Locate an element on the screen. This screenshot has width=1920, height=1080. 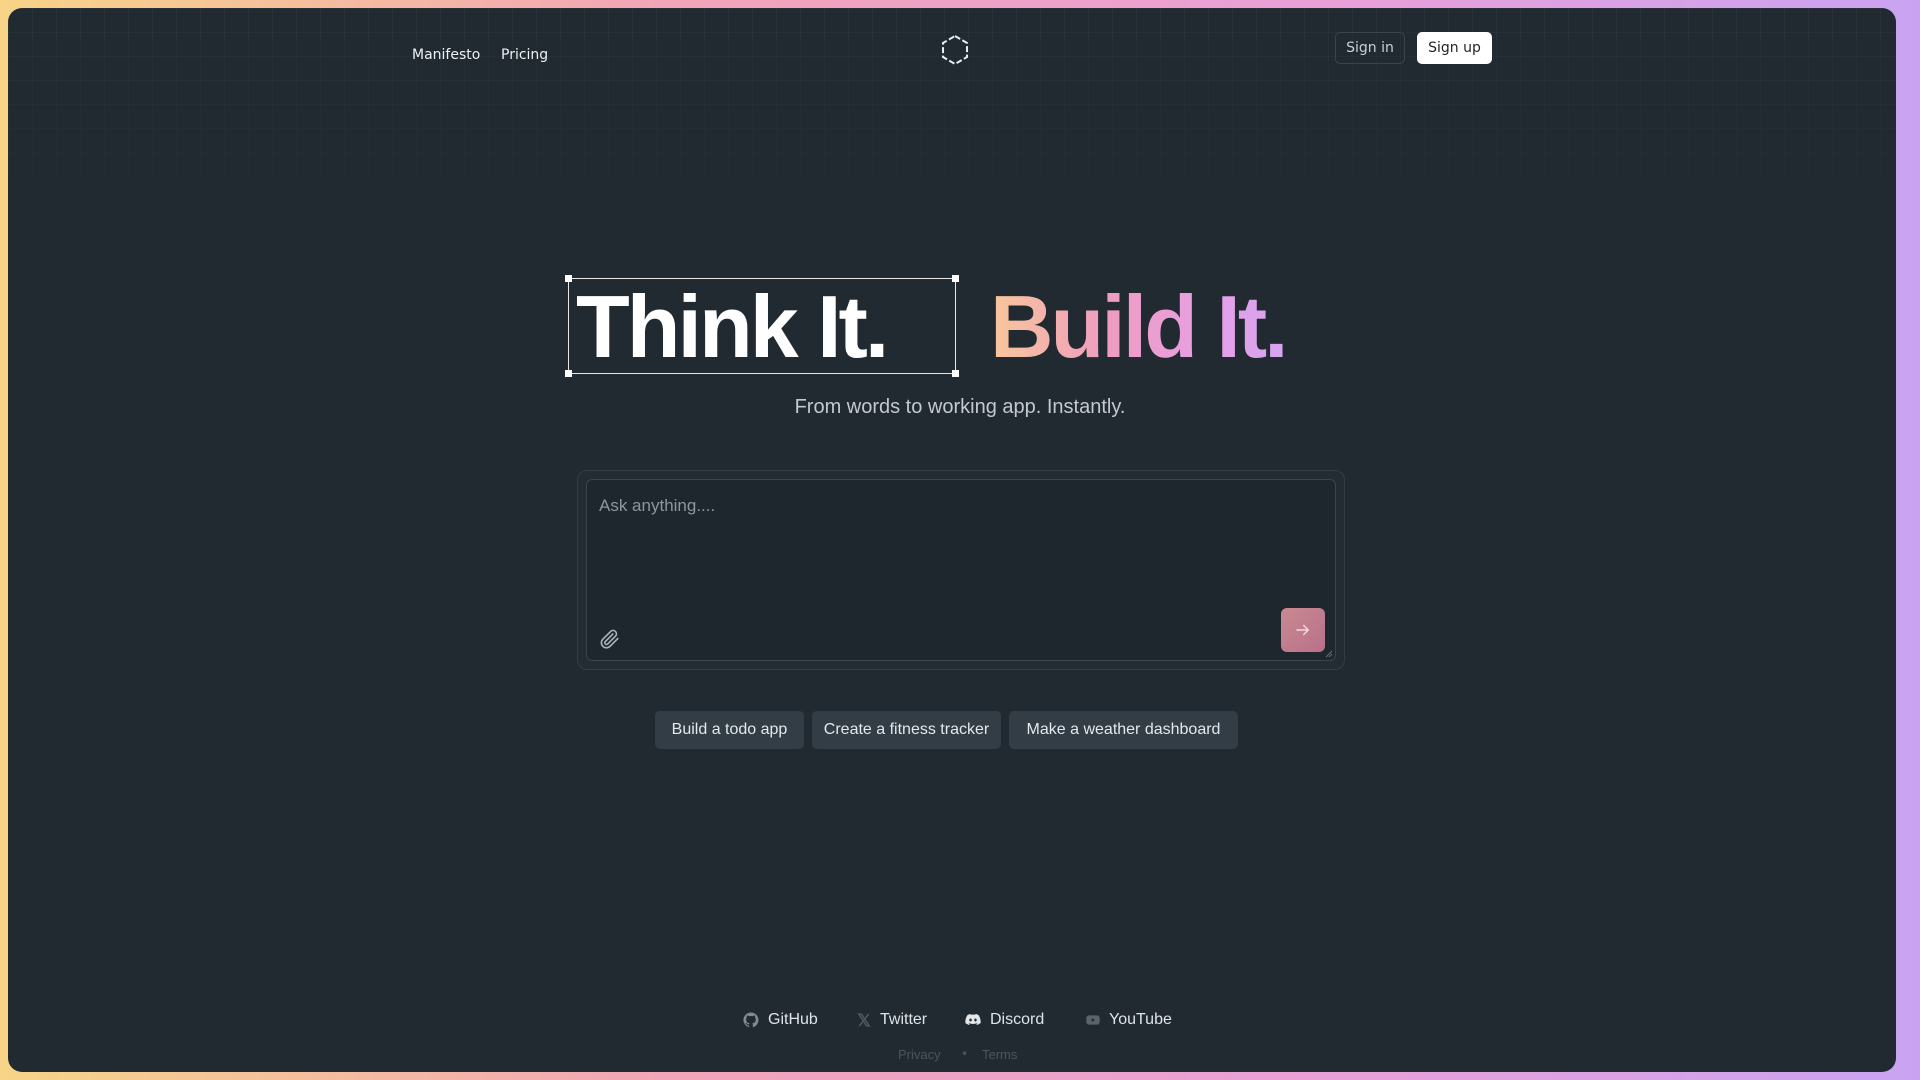
prompt-container is located at coordinates (961, 570).